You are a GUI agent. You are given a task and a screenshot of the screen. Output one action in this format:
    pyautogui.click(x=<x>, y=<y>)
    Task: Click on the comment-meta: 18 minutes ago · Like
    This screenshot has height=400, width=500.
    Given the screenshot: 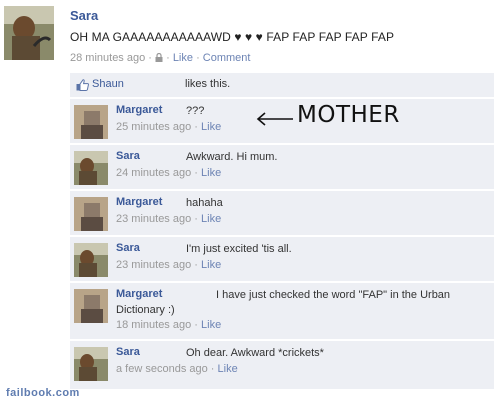 What is the action you would take?
    pyautogui.click(x=168, y=325)
    